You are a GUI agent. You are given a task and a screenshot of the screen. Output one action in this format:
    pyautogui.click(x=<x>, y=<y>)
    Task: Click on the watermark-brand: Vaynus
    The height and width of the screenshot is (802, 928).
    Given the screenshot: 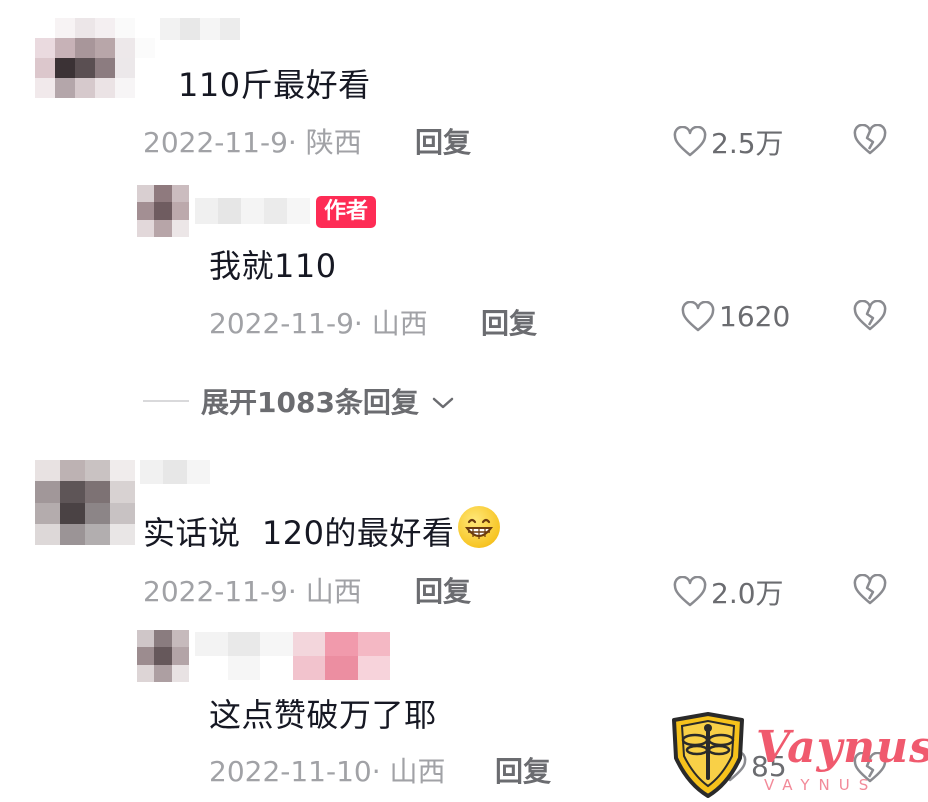 What is the action you would take?
    pyautogui.click(x=842, y=747)
    